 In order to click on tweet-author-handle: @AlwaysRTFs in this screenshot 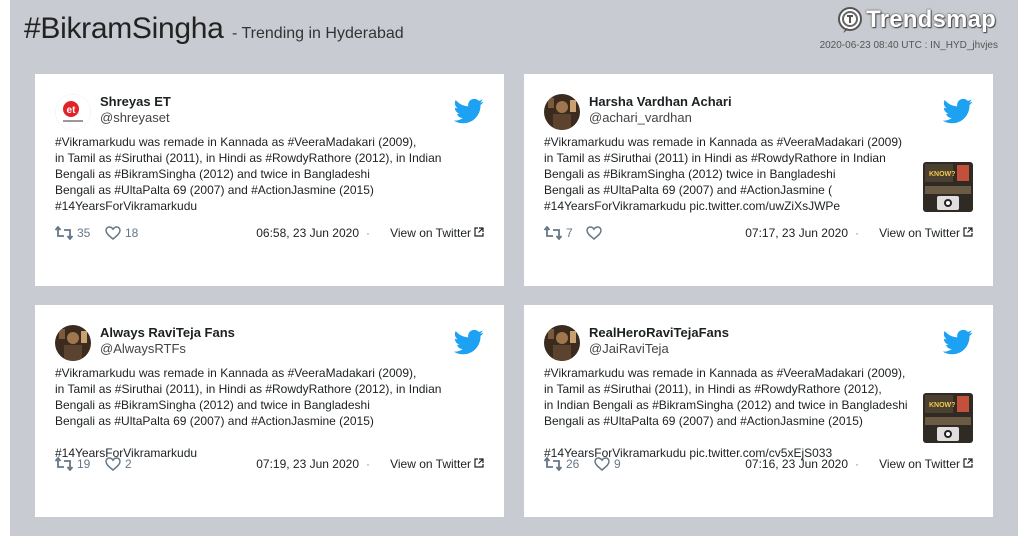, I will do `click(143, 348)`.